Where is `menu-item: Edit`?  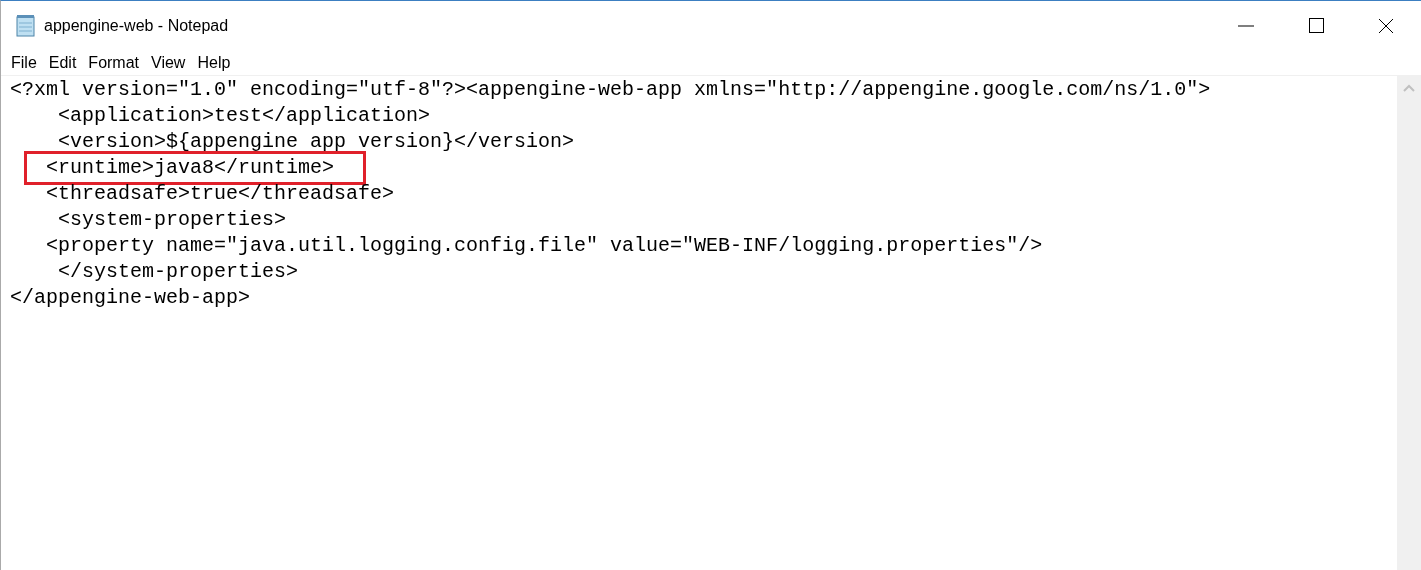 menu-item: Edit is located at coordinates (62, 62).